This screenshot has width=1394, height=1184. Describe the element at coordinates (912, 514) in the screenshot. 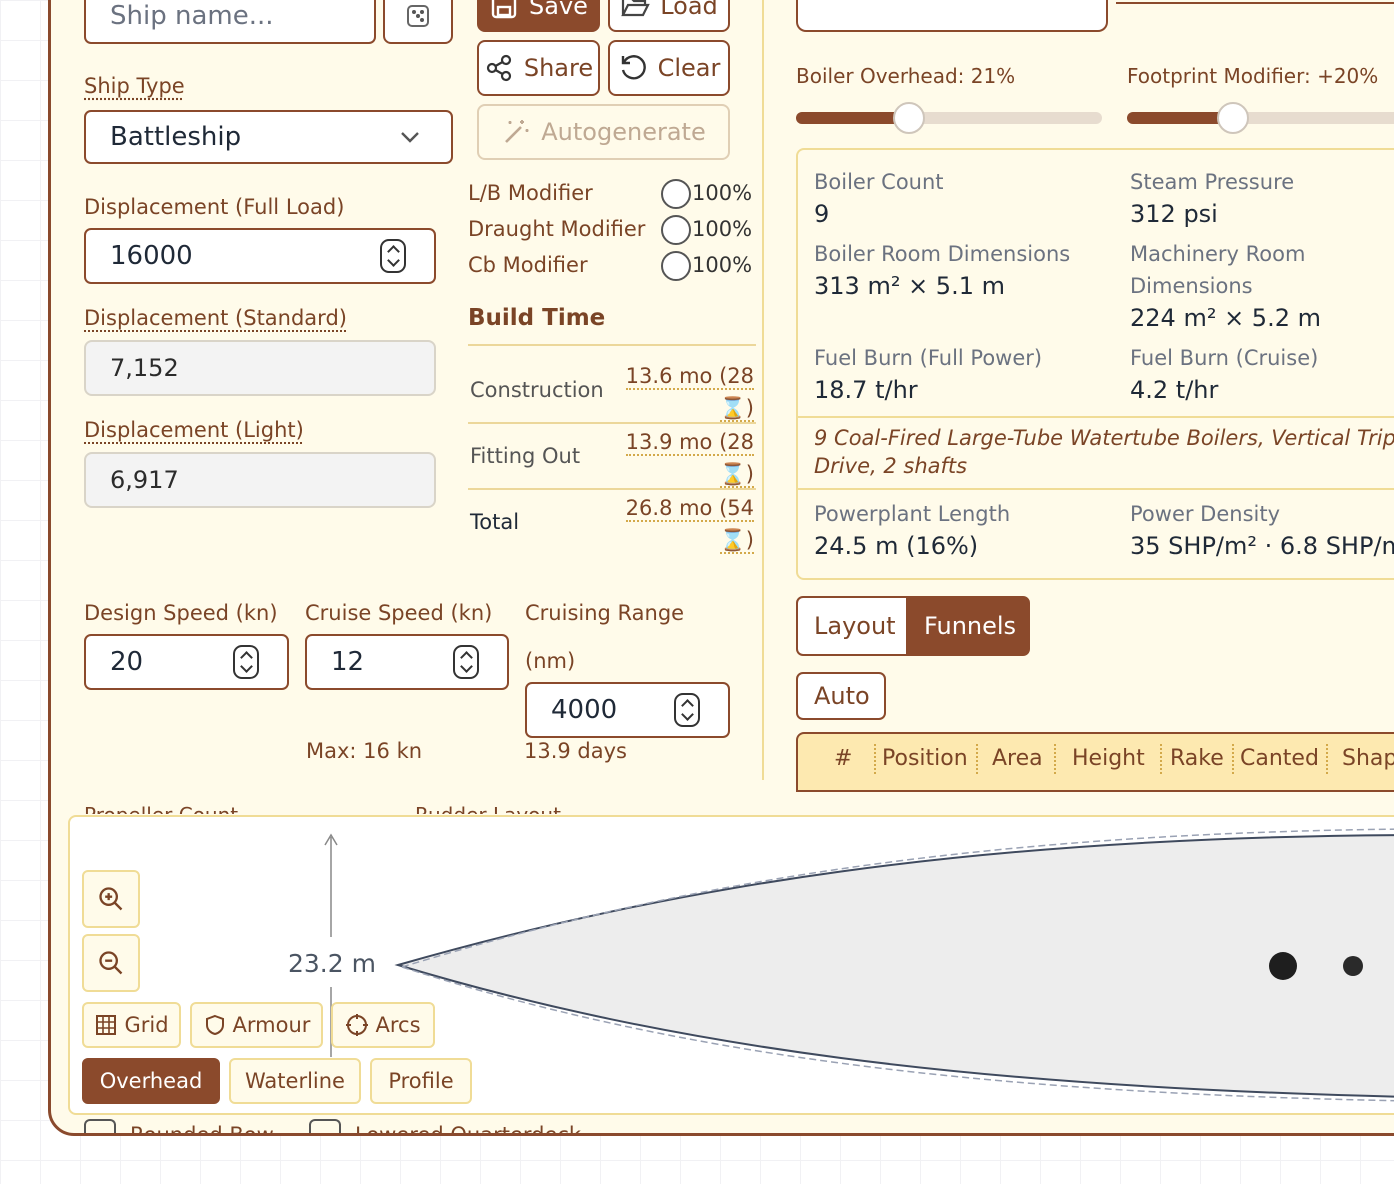

I see `powerplant-length-label: Powerplant Length` at that location.